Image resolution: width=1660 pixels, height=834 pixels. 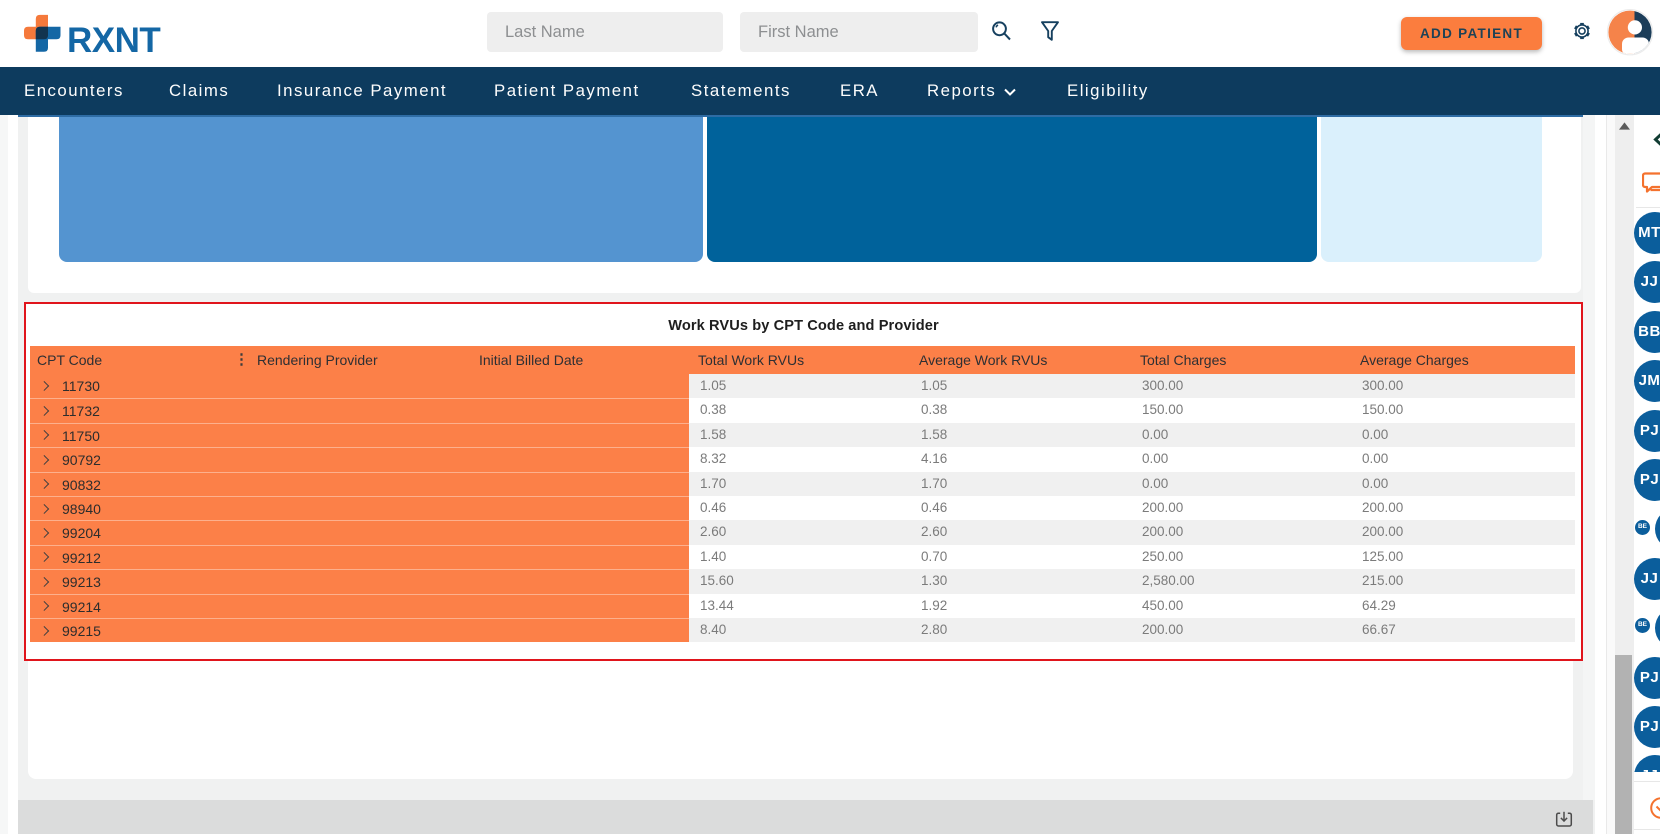 What do you see at coordinates (113, 39) in the screenshot?
I see `svg-text: RXNT` at bounding box center [113, 39].